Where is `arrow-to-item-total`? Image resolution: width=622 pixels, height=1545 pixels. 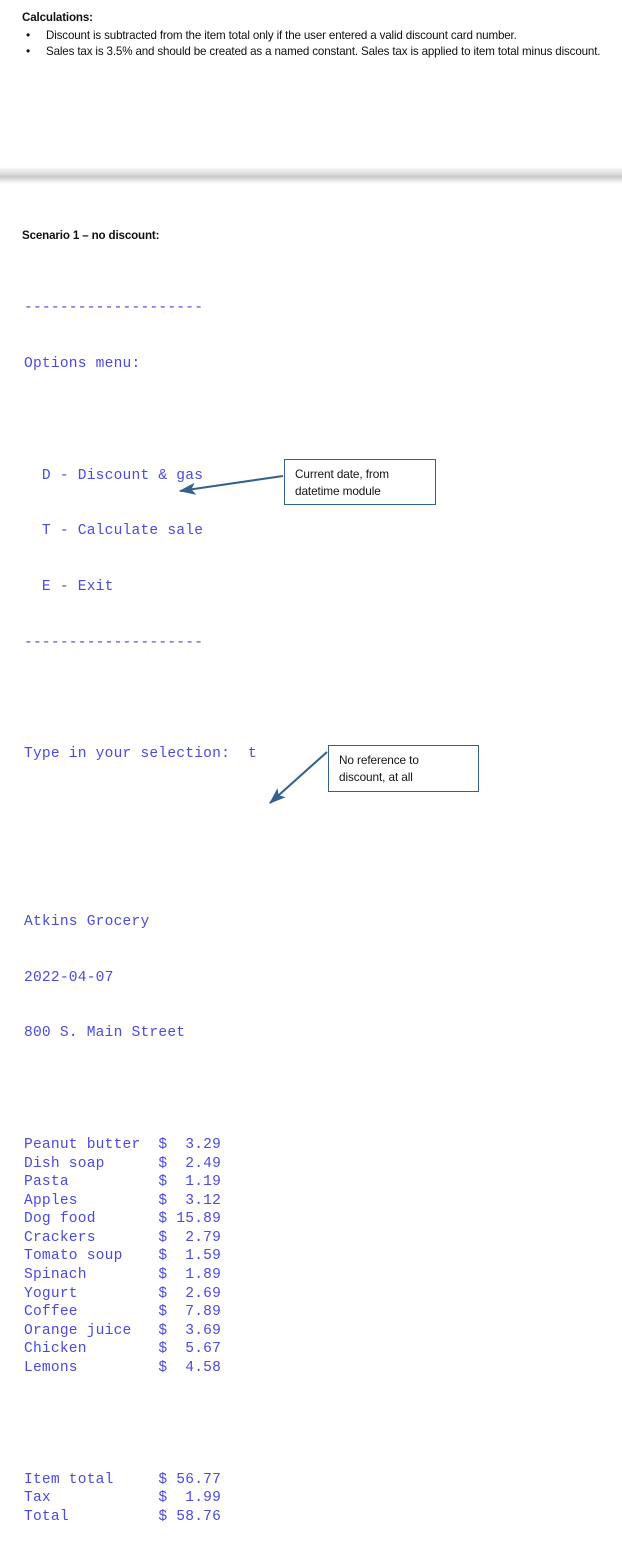
arrow-to-item-total is located at coordinates (298, 777).